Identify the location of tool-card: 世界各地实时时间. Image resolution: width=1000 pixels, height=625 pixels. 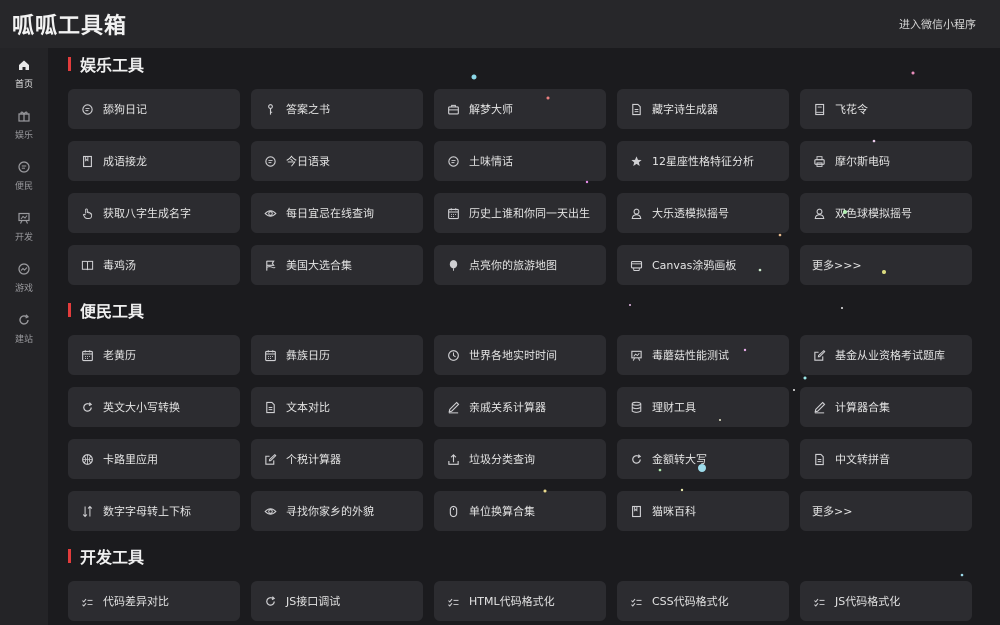
(520, 355).